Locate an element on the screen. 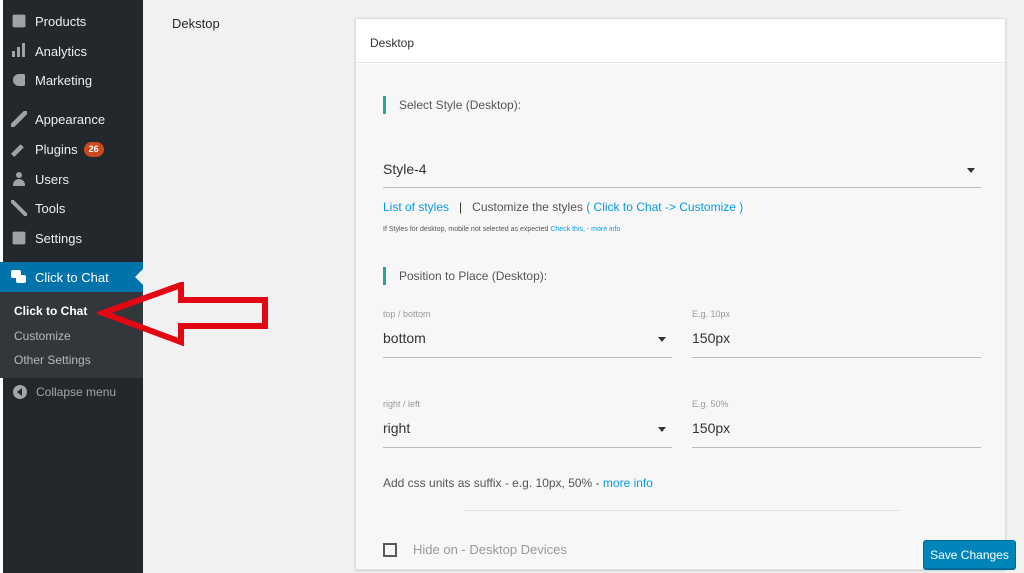 This screenshot has height=573, width=1024. sidebar-item-label: Analytics is located at coordinates (61, 51).